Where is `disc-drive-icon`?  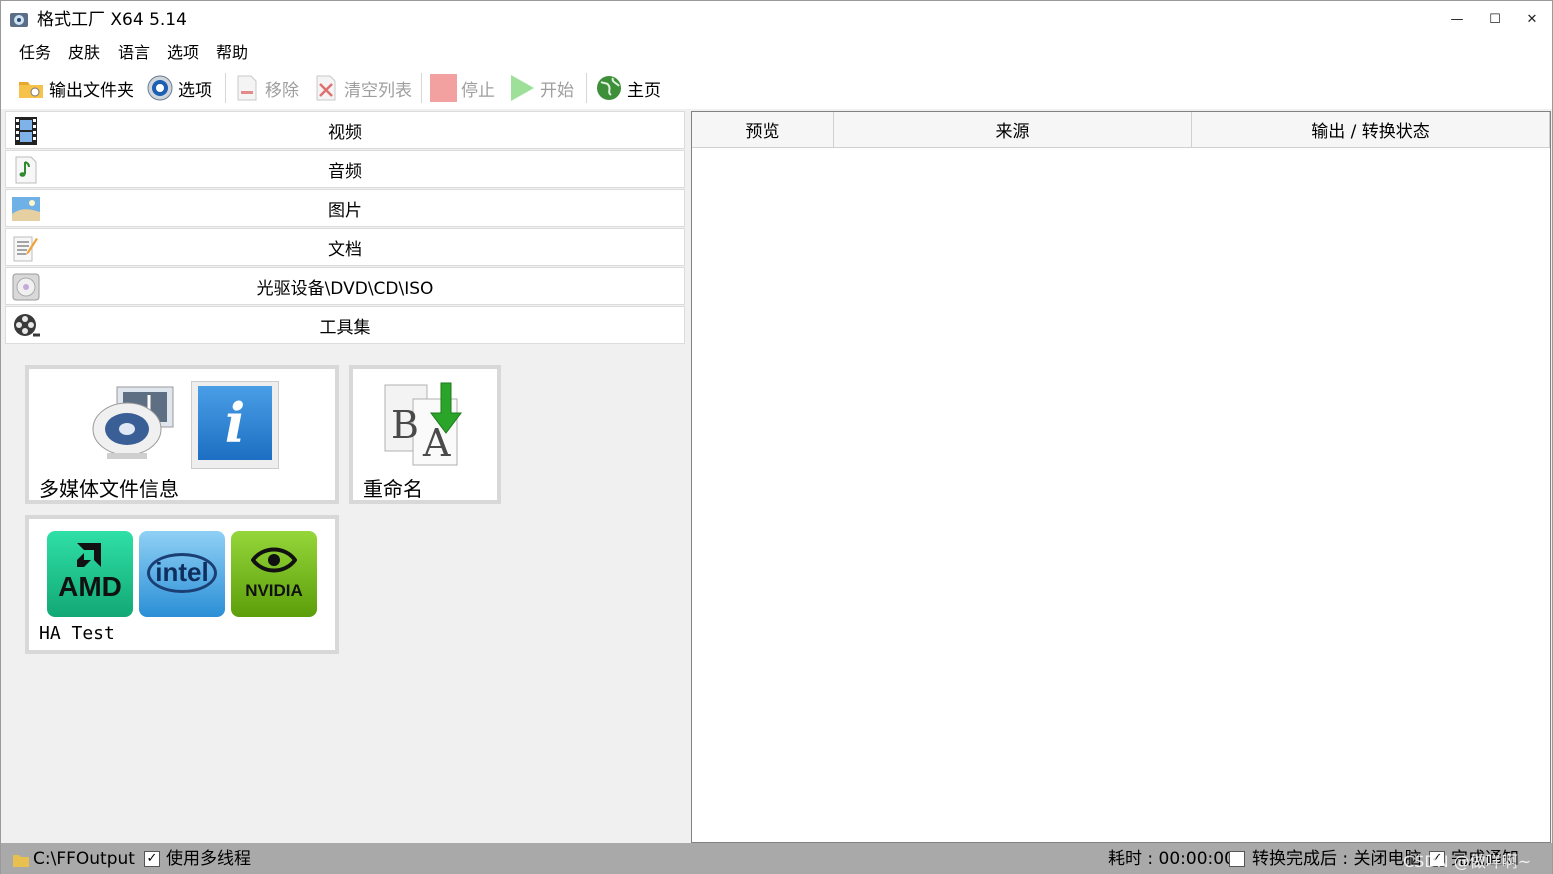 disc-drive-icon is located at coordinates (26, 287).